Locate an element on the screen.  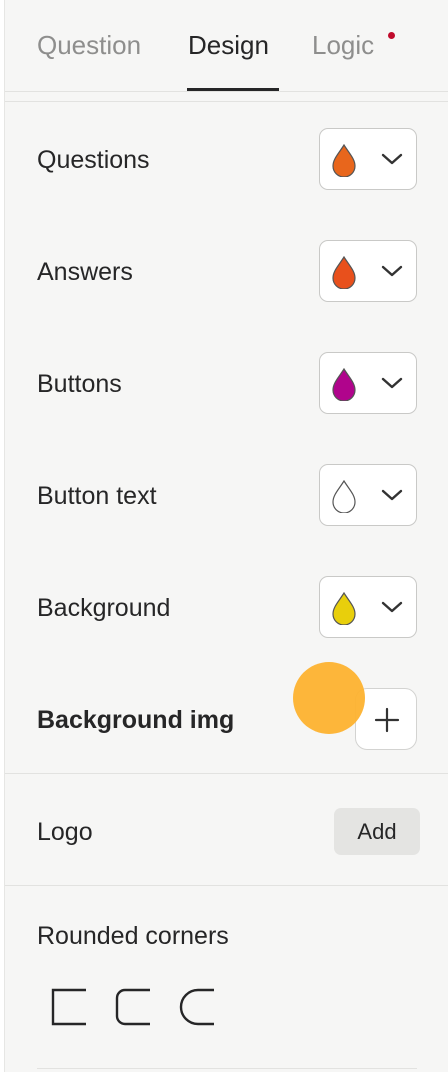
background-color-select is located at coordinates (368, 607).